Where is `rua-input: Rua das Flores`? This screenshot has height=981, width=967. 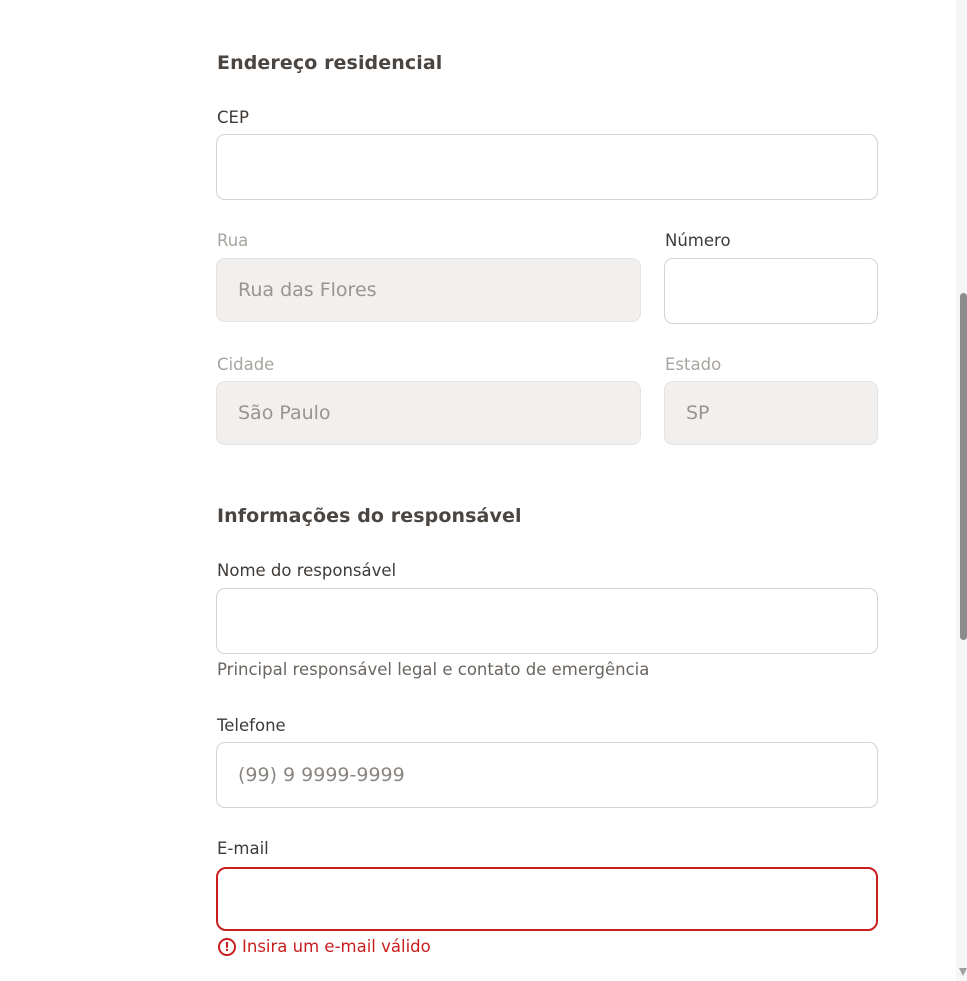
rua-input: Rua das Flores is located at coordinates (428, 290).